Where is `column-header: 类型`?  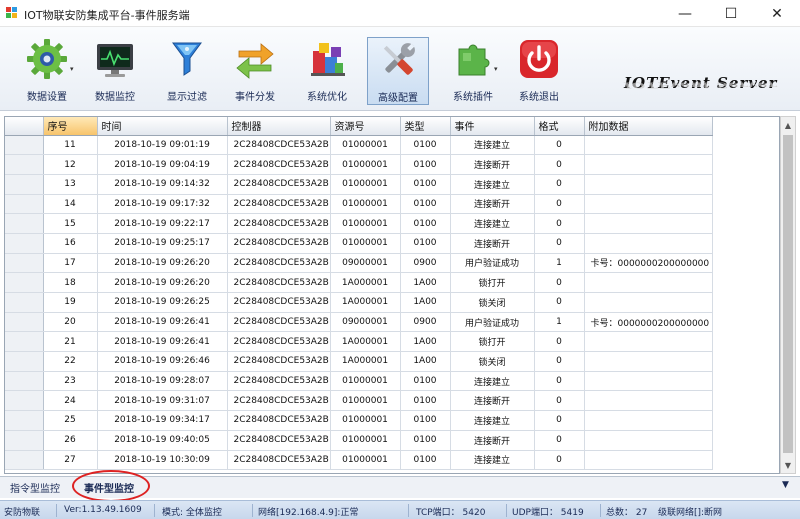 column-header: 类型 is located at coordinates (425, 126).